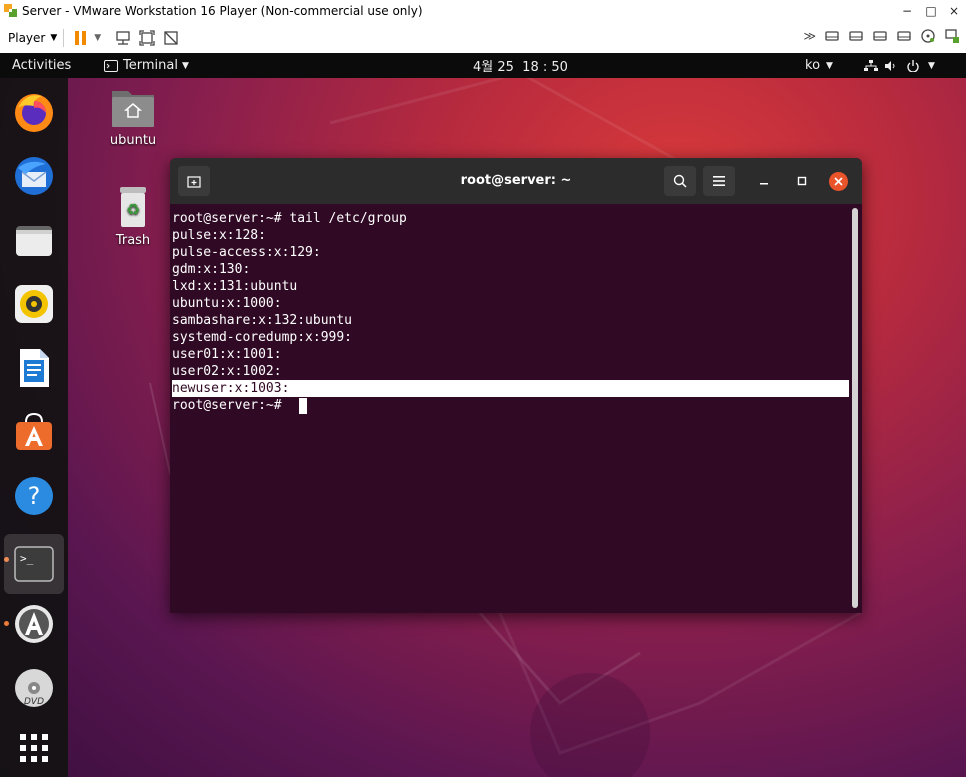 This screenshot has width=966, height=777. What do you see at coordinates (133, 109) in the screenshot?
I see `home-folder-icon` at bounding box center [133, 109].